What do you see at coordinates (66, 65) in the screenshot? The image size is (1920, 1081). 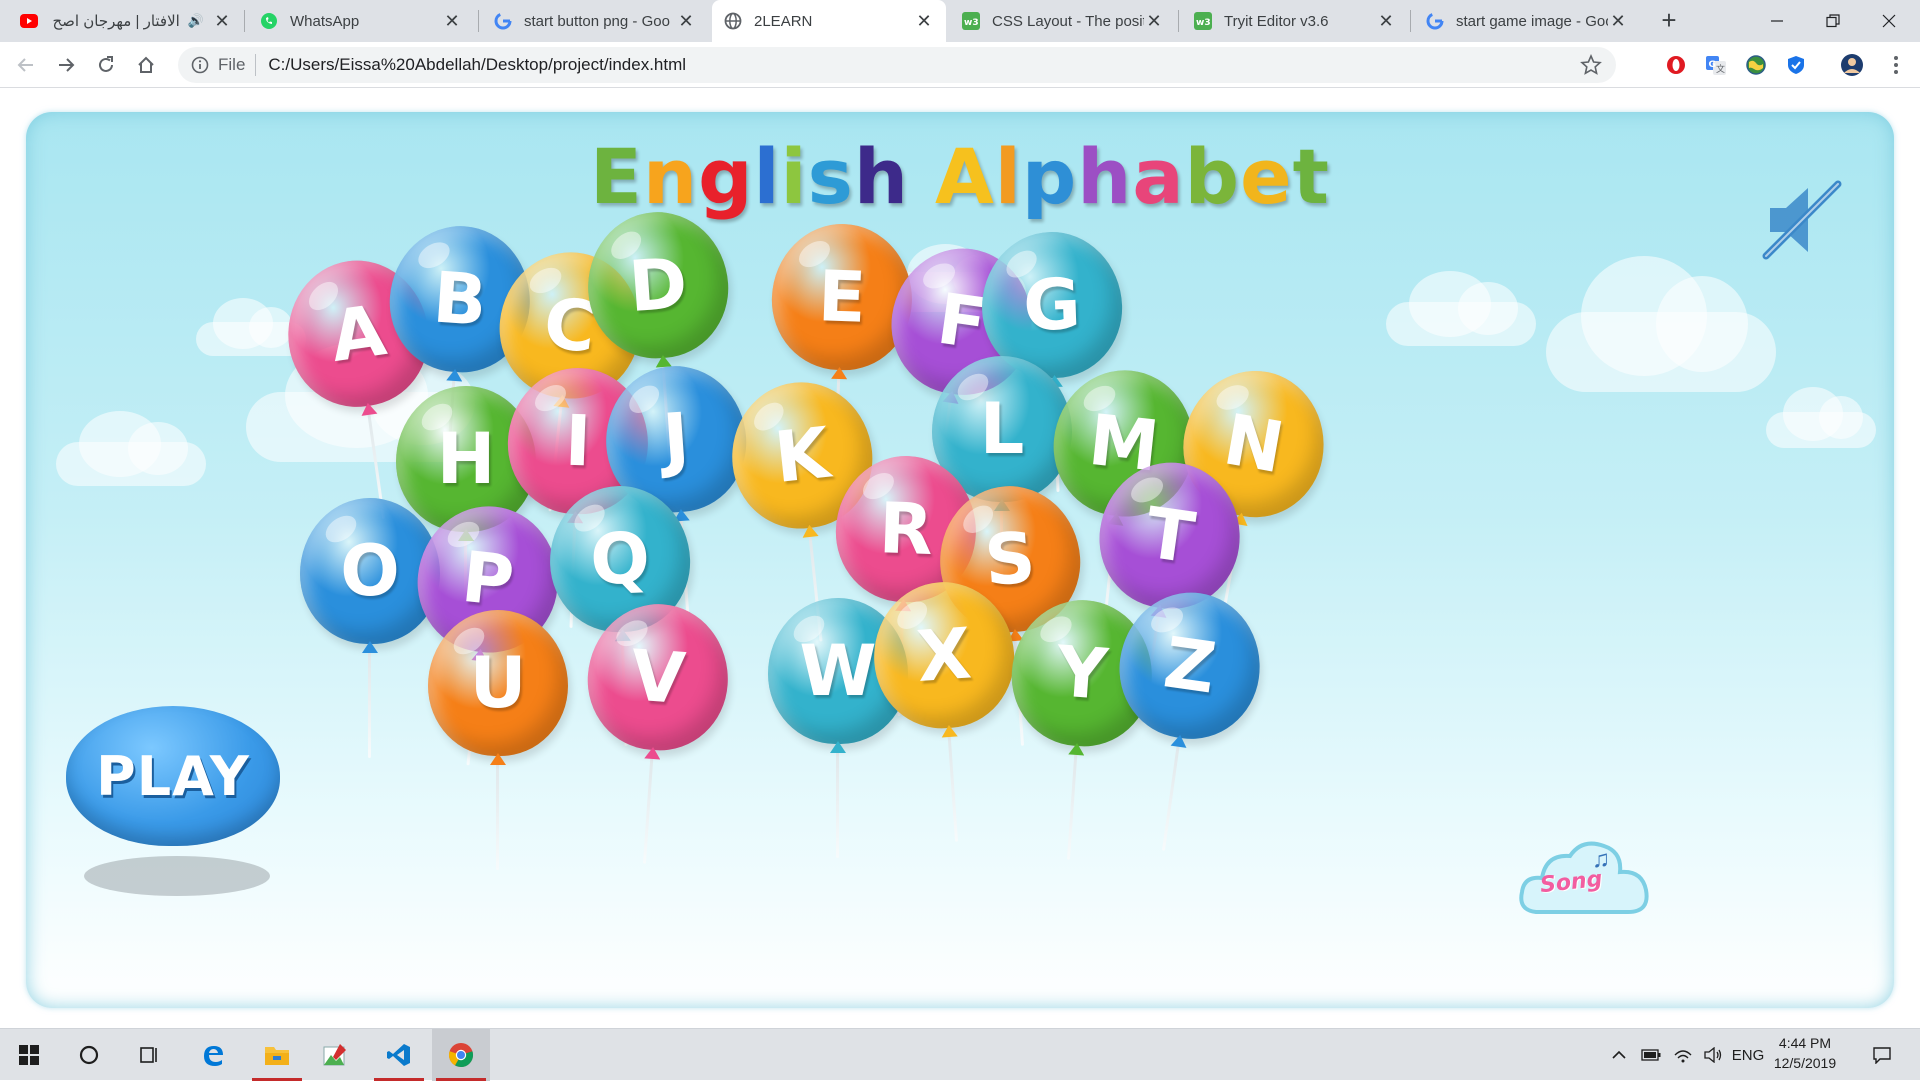 I see `forward-button` at bounding box center [66, 65].